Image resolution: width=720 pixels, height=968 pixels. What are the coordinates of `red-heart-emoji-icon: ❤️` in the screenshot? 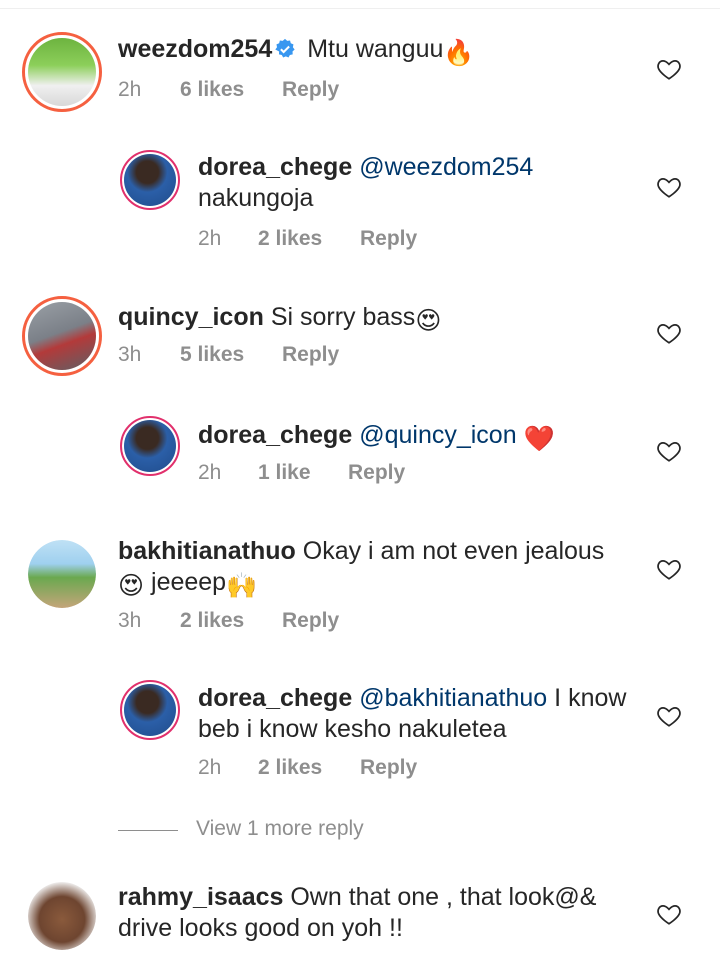 It's located at (539, 439).